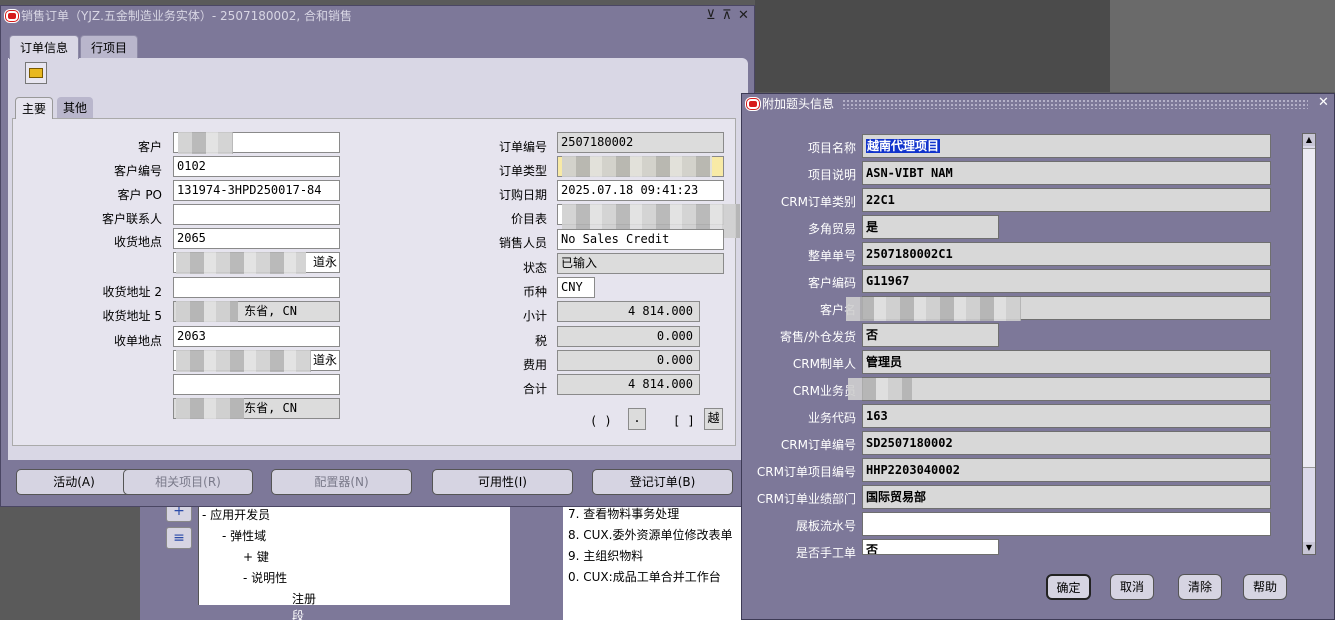 This screenshot has height=620, width=1335. I want to click on total-field: 4 814.000, so click(628, 384).